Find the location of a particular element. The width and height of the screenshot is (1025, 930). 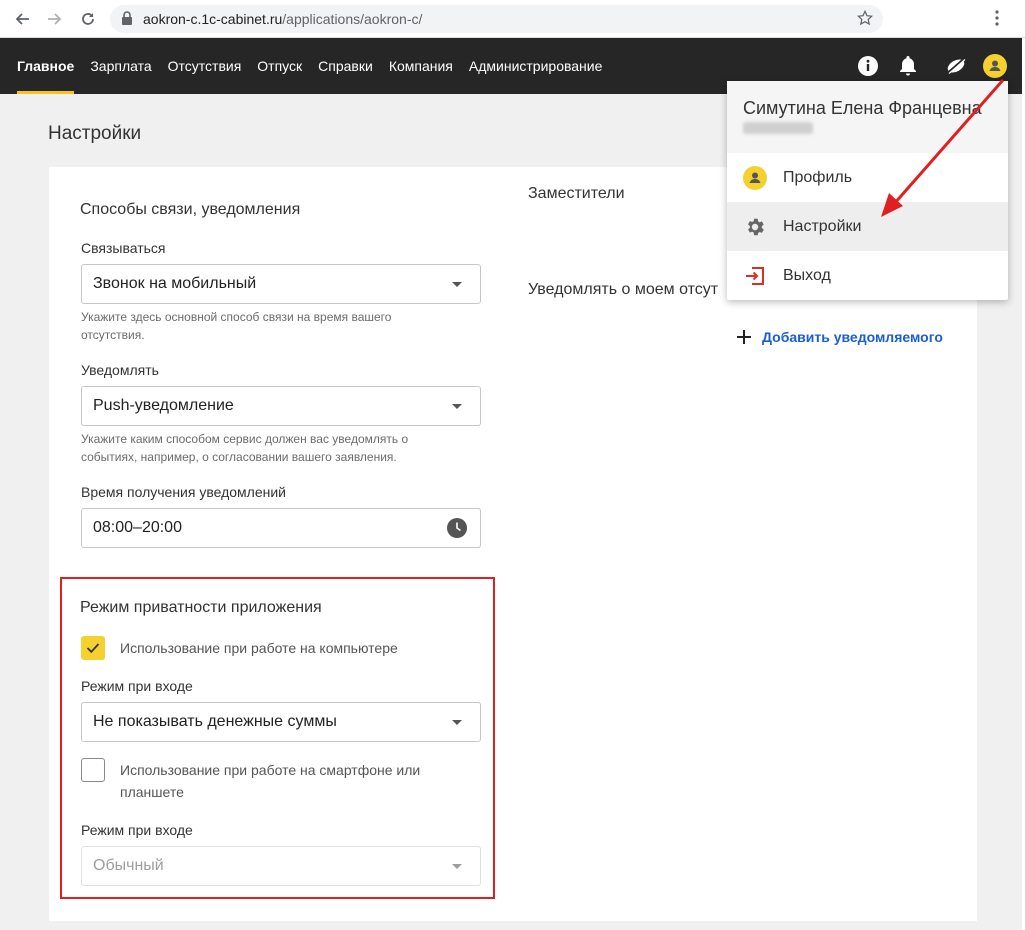

nav-item-vacation: Отпуск is located at coordinates (279, 66).